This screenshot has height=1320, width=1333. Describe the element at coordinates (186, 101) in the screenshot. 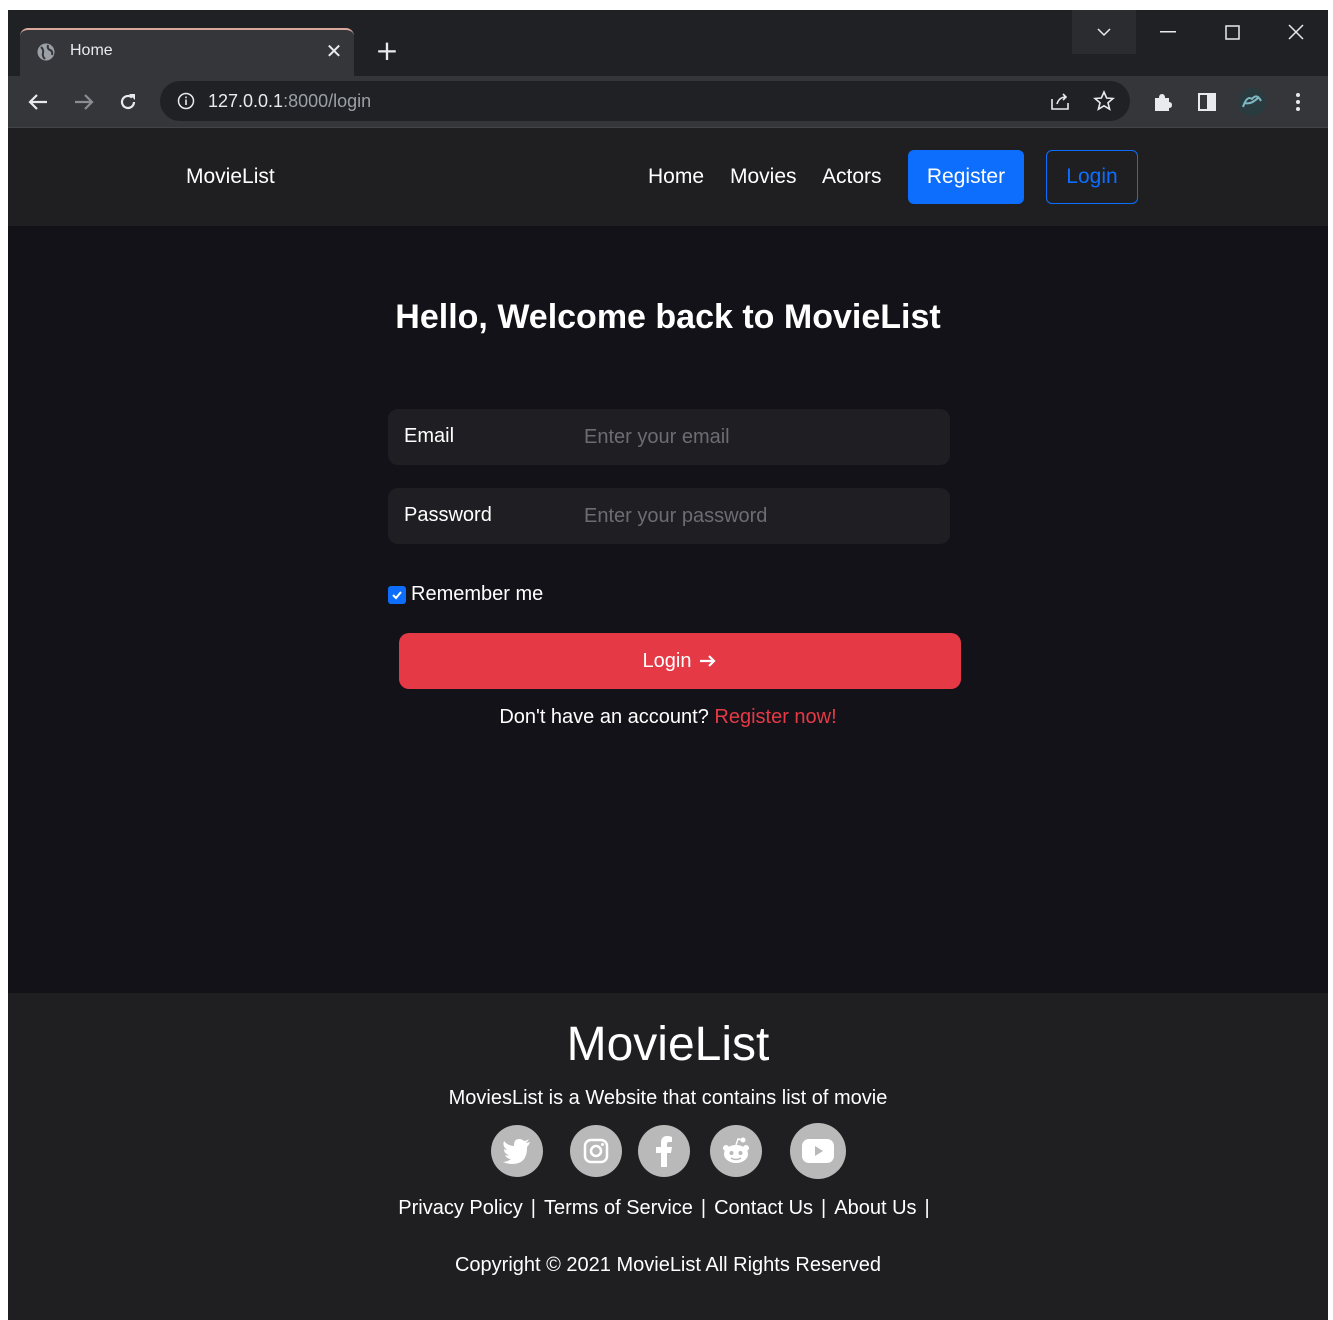

I see `info-icon` at that location.